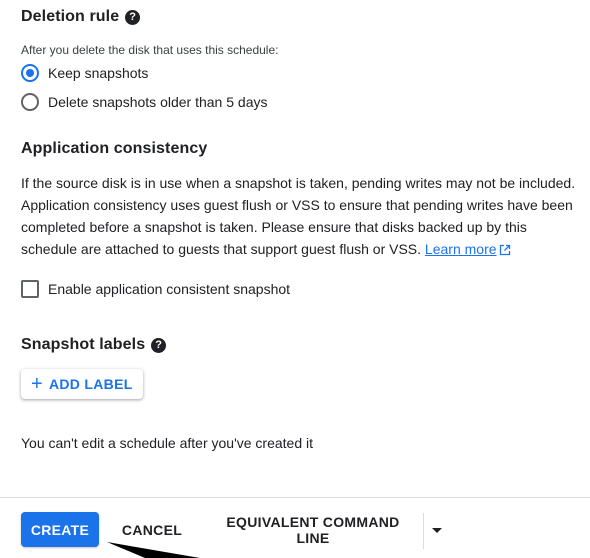 This screenshot has width=590, height=558. I want to click on radio-delete-older-snapshots: Delete snapshots older than 5 days, so click(144, 102).